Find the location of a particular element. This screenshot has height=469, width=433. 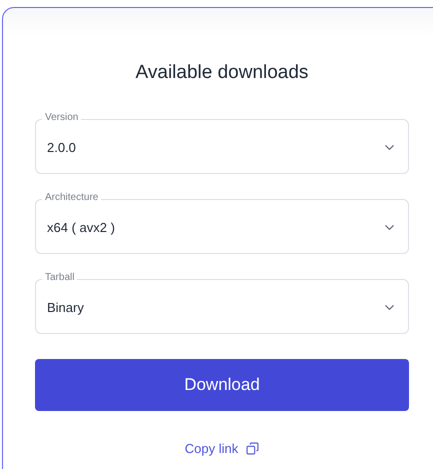

copy-icon is located at coordinates (253, 449).